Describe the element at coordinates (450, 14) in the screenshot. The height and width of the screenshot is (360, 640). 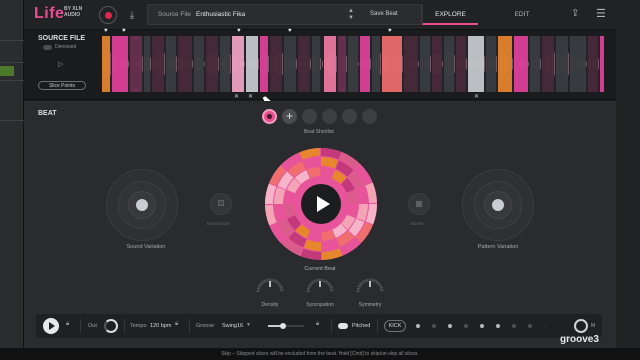
I see `tab-explore: EXPLORE` at that location.